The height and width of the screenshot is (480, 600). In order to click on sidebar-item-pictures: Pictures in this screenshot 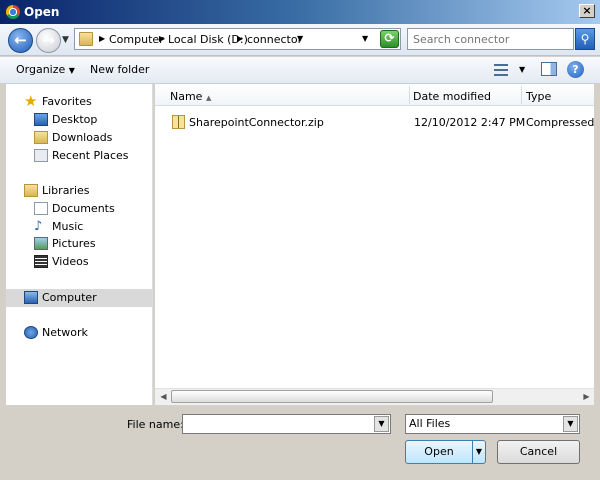, I will do `click(89, 244)`.